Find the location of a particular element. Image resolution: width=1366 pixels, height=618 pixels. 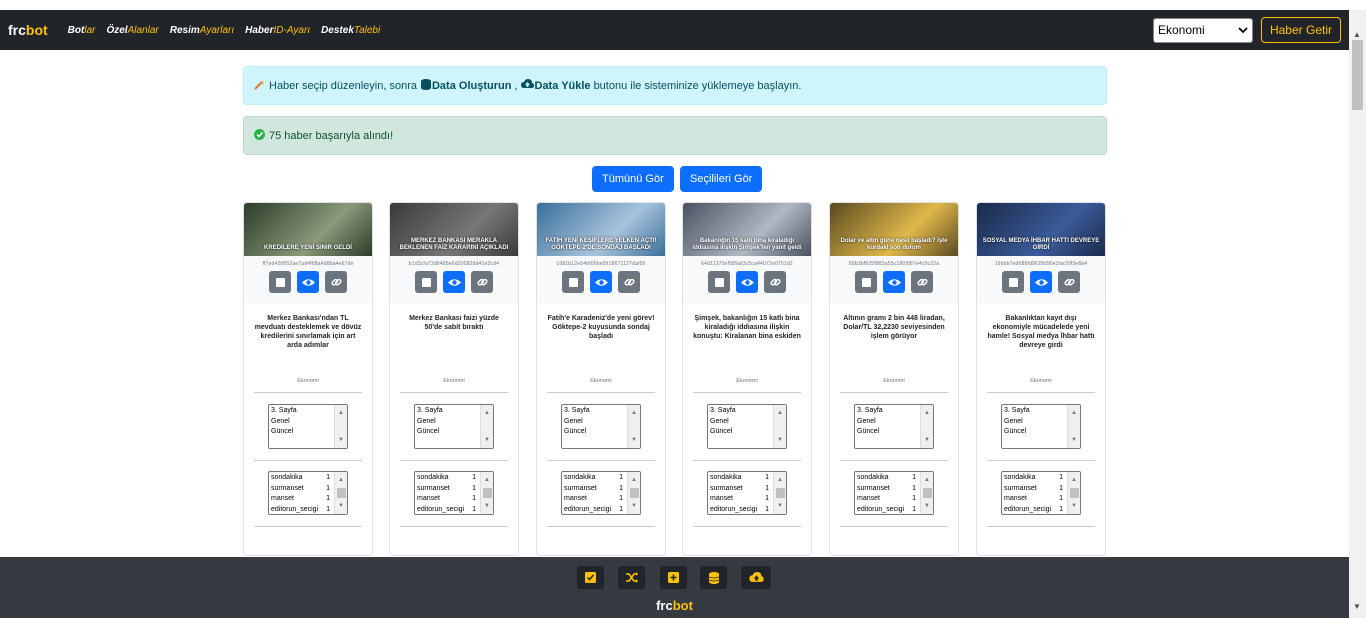

add-button is located at coordinates (673, 577).